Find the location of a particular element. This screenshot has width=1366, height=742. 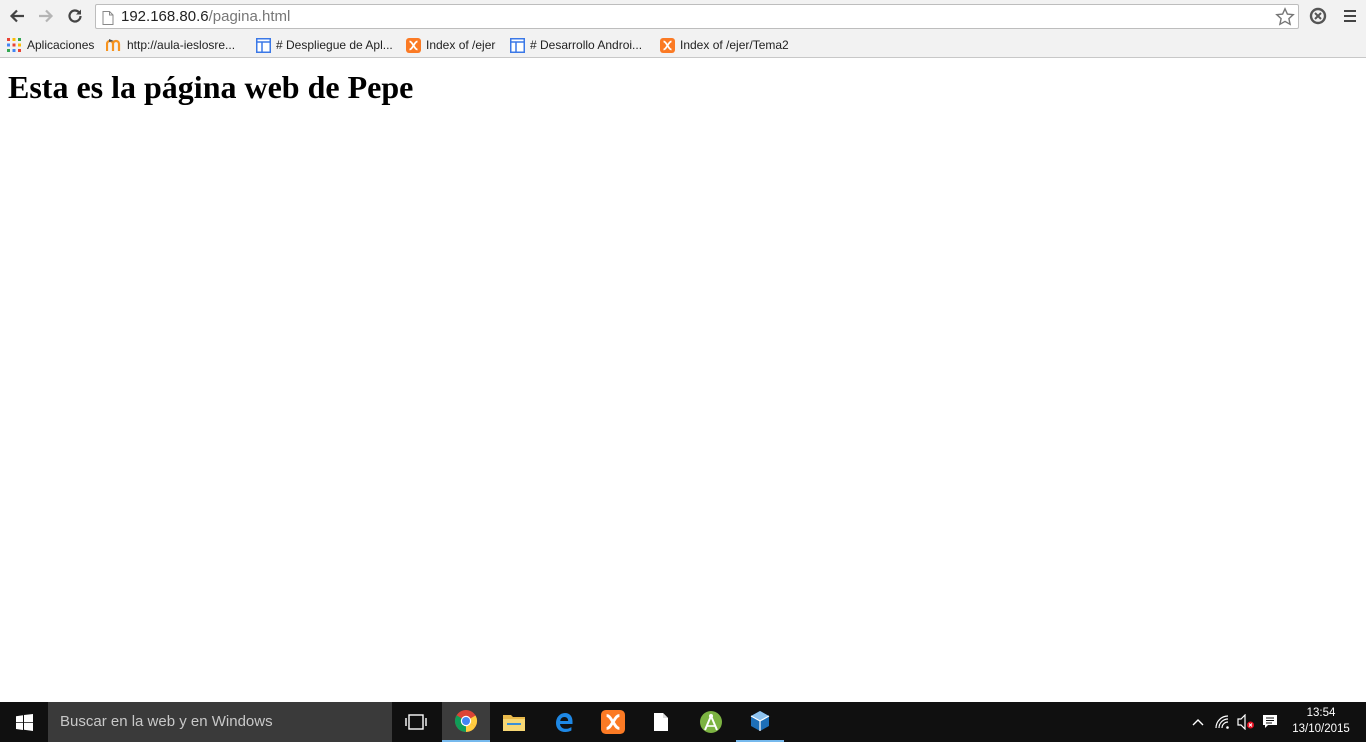

bookmark-index-tema2: Index of /ejer/Tema2 is located at coordinates (724, 45).